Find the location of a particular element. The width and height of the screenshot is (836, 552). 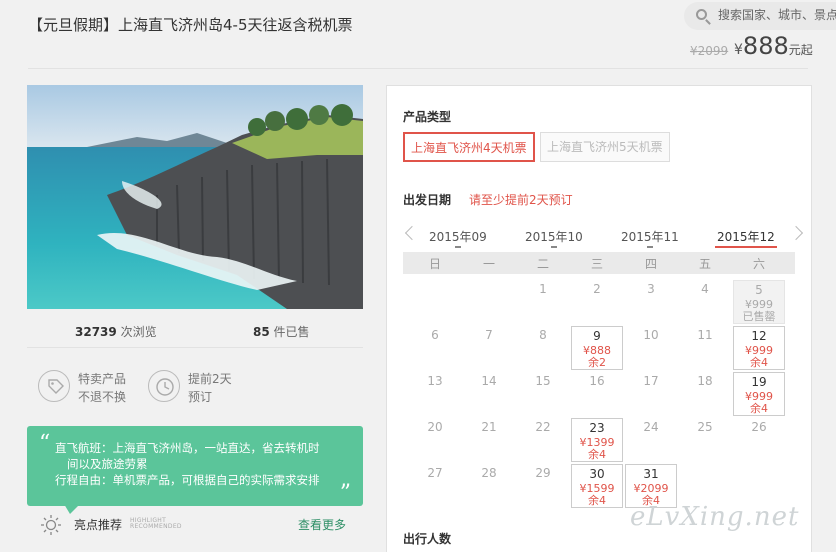

search-box is located at coordinates (760, 16).